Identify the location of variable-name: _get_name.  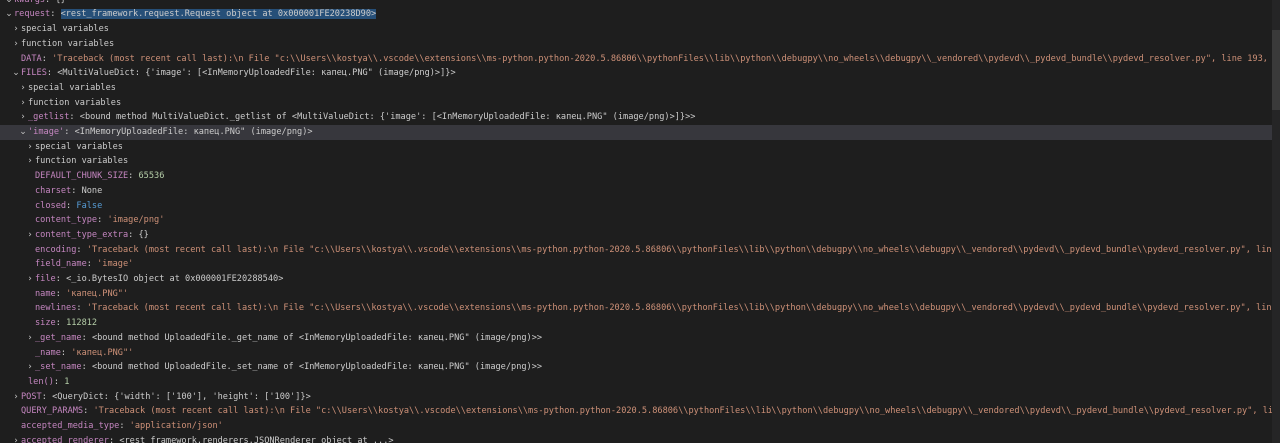
(58, 337).